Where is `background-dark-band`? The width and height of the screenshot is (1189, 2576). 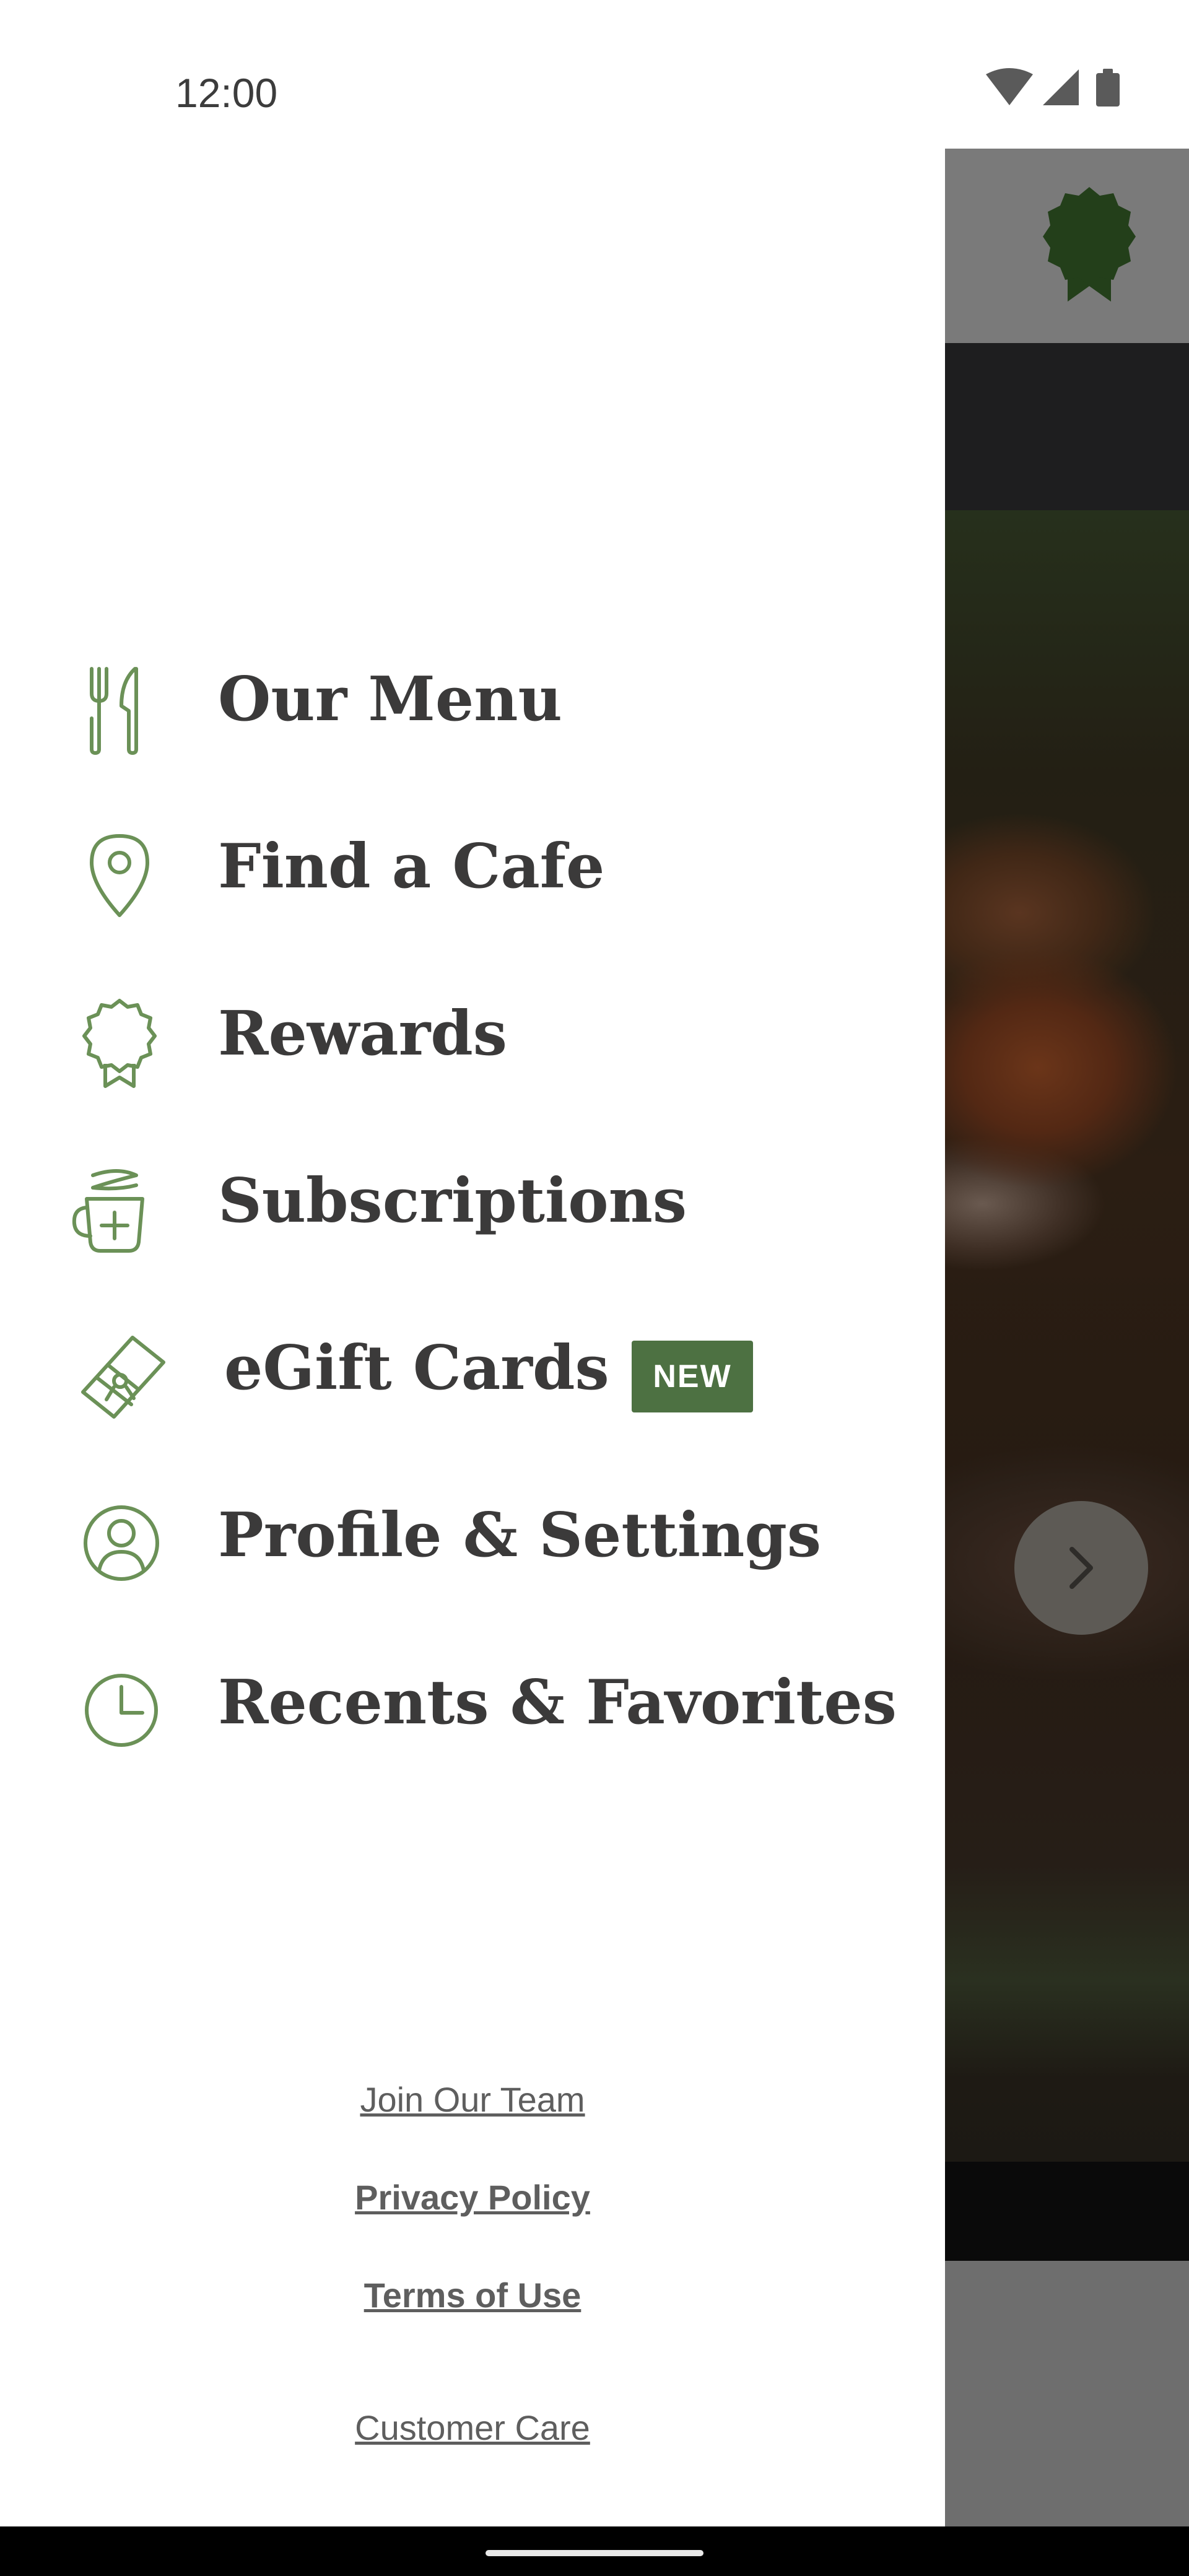
background-dark-band is located at coordinates (1067, 426).